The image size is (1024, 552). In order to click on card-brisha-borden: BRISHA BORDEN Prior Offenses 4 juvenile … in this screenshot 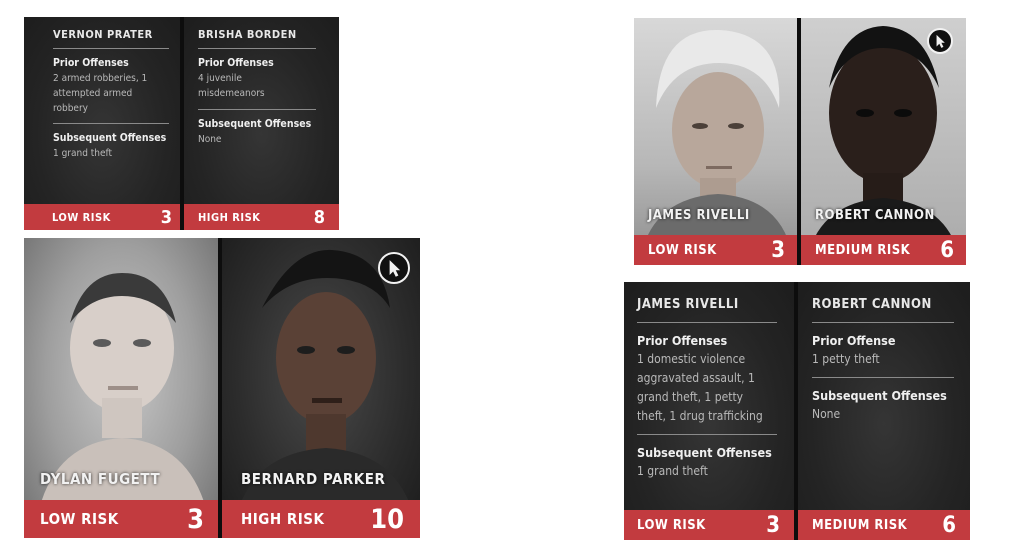, I will do `click(261, 123)`.